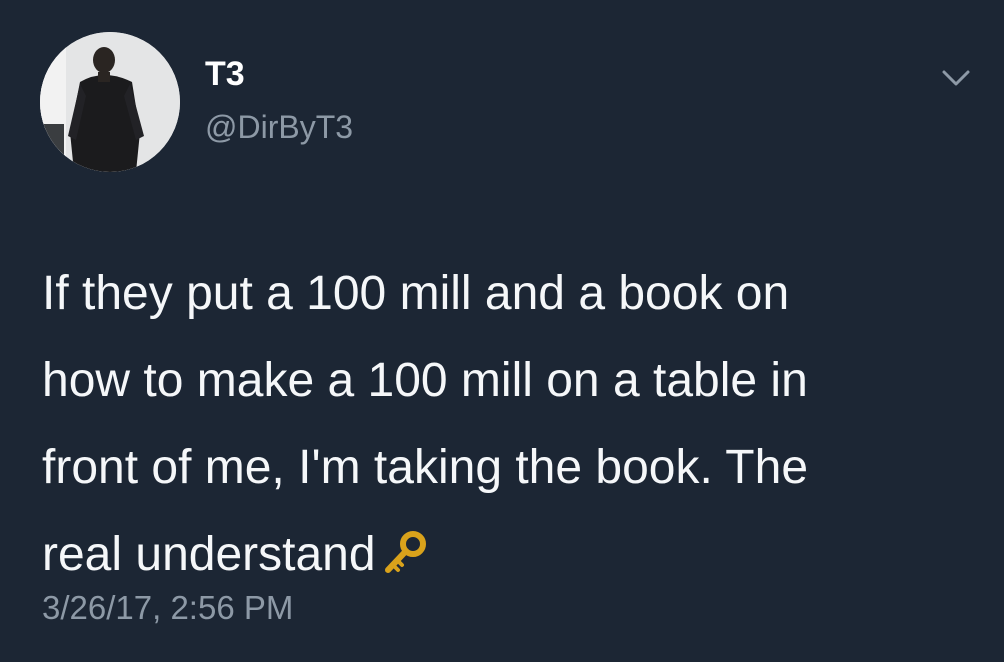  What do you see at coordinates (209, 554) in the screenshot?
I see `tweet-text-fragment: real understand` at bounding box center [209, 554].